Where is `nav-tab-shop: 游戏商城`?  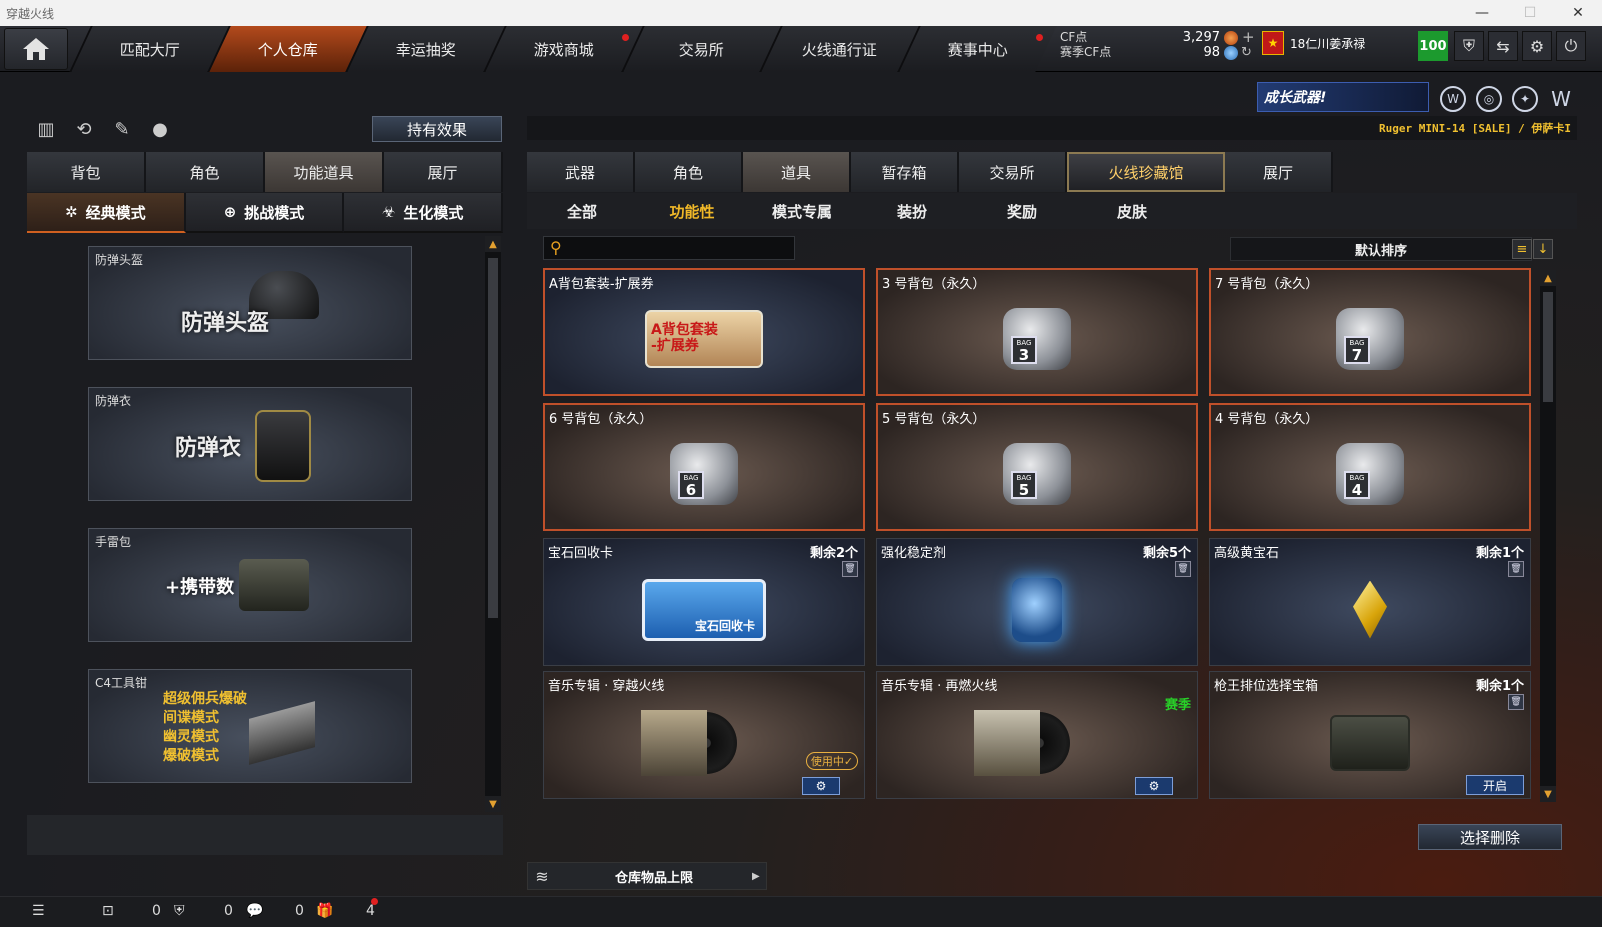
nav-tab-shop: 游戏商城 is located at coordinates (563, 49).